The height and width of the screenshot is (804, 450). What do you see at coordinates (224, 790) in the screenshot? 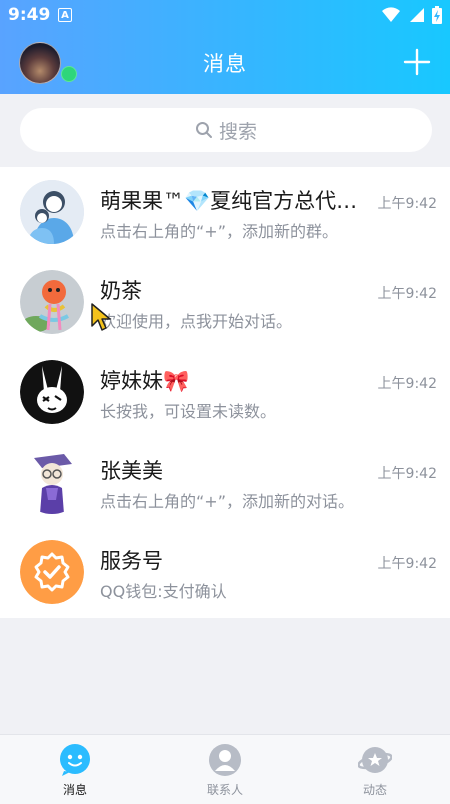
I see `tab-label: 联系人` at bounding box center [224, 790].